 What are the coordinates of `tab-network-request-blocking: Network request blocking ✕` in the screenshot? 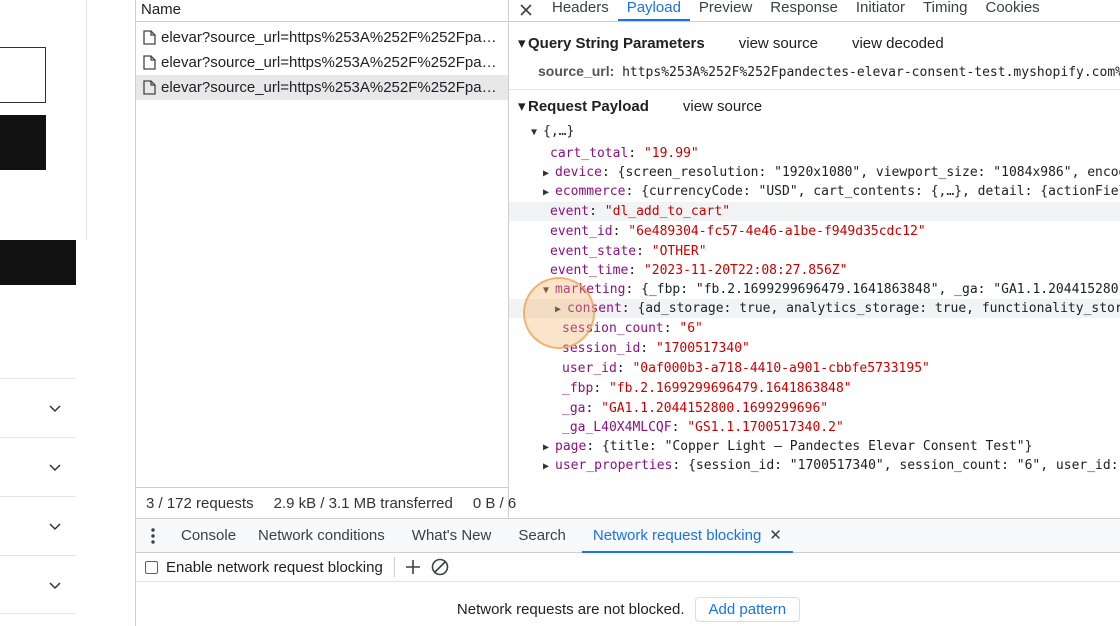 It's located at (687, 536).